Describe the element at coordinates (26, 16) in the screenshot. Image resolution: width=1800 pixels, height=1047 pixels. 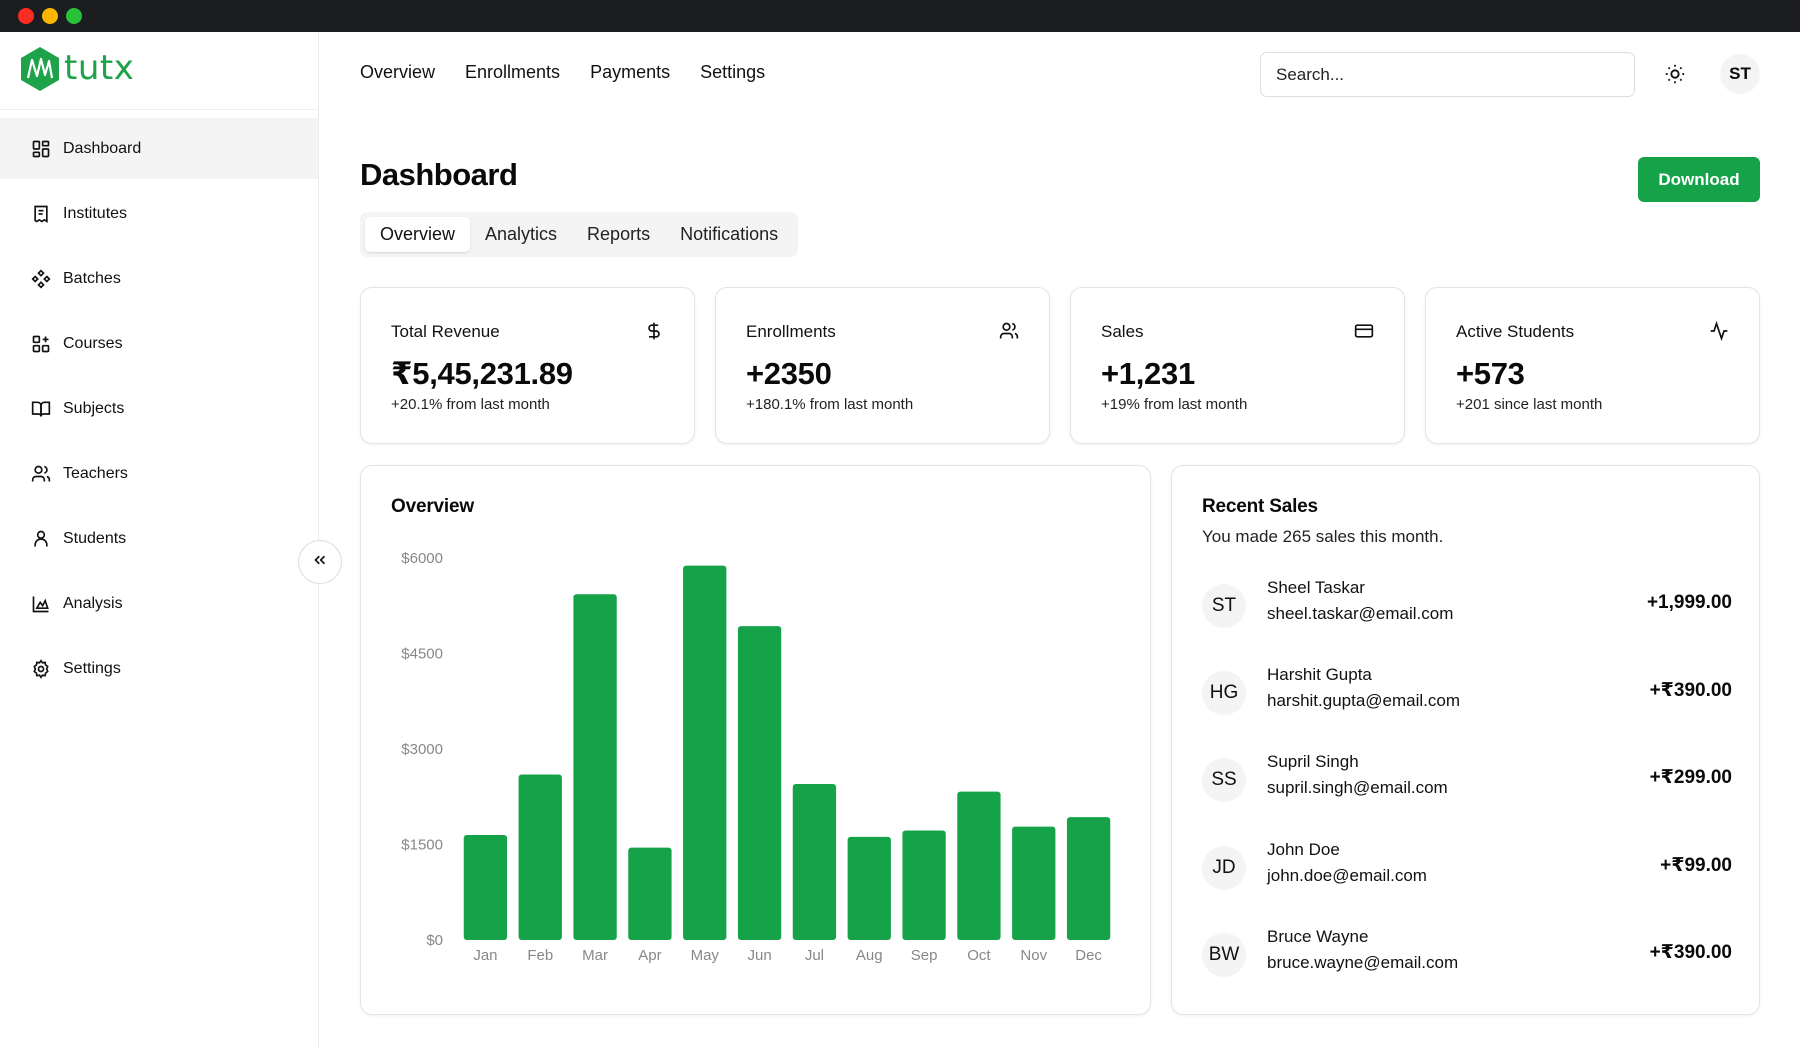
I see `close-window-button` at that location.